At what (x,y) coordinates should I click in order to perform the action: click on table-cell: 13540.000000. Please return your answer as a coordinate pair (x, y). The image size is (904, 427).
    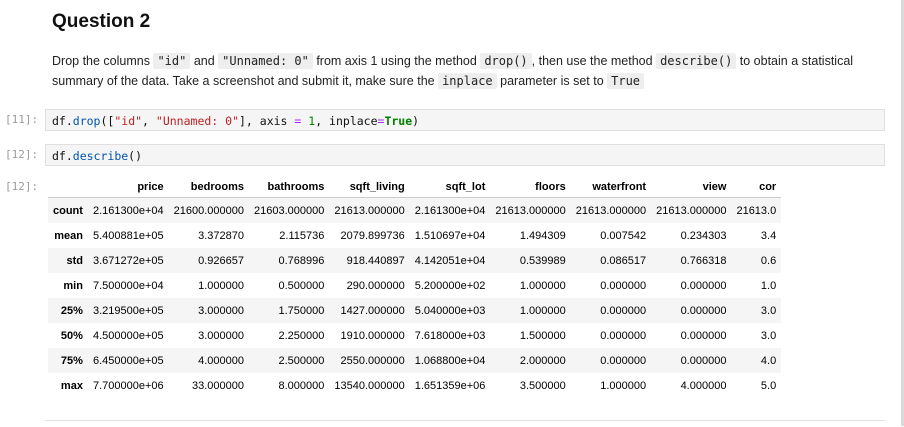
    Looking at the image, I should click on (369, 385).